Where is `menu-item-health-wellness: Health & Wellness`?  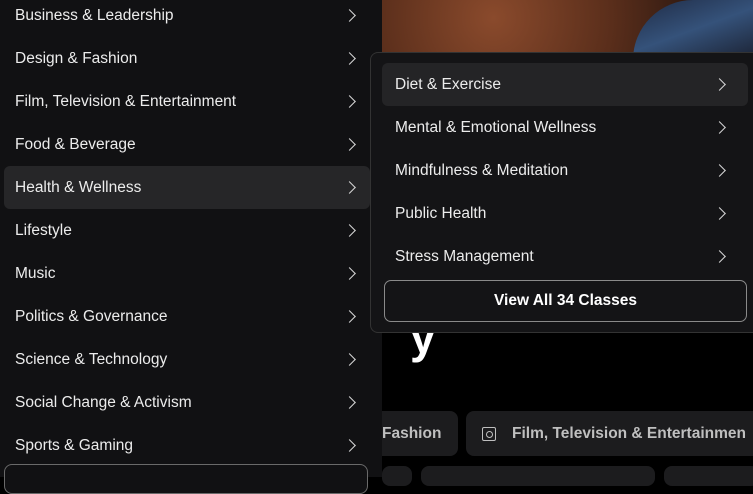
menu-item-health-wellness: Health & Wellness is located at coordinates (187, 187).